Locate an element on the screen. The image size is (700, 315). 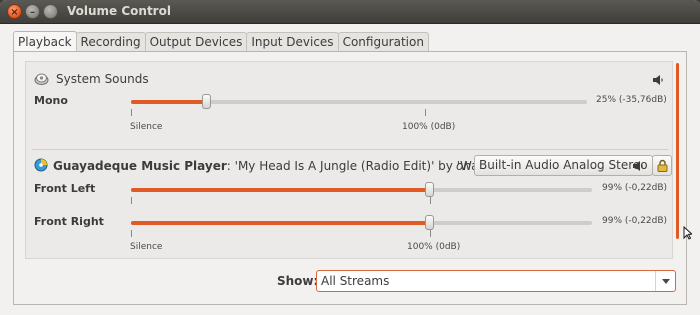
music-player-icon is located at coordinates (41, 165).